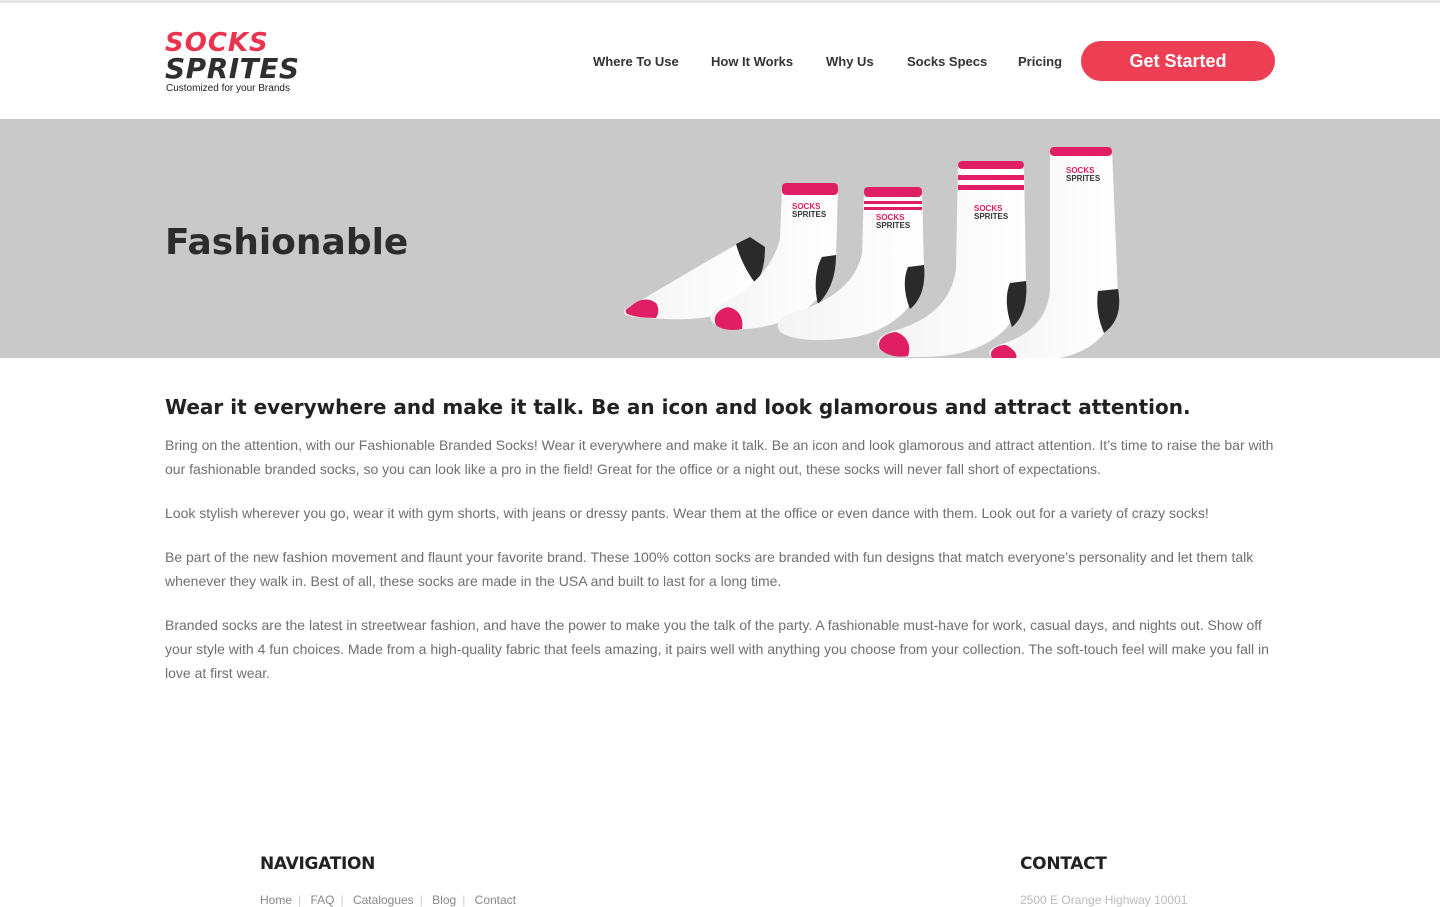  What do you see at coordinates (232, 68) in the screenshot?
I see `logo-word-bottom: SPRITES` at bounding box center [232, 68].